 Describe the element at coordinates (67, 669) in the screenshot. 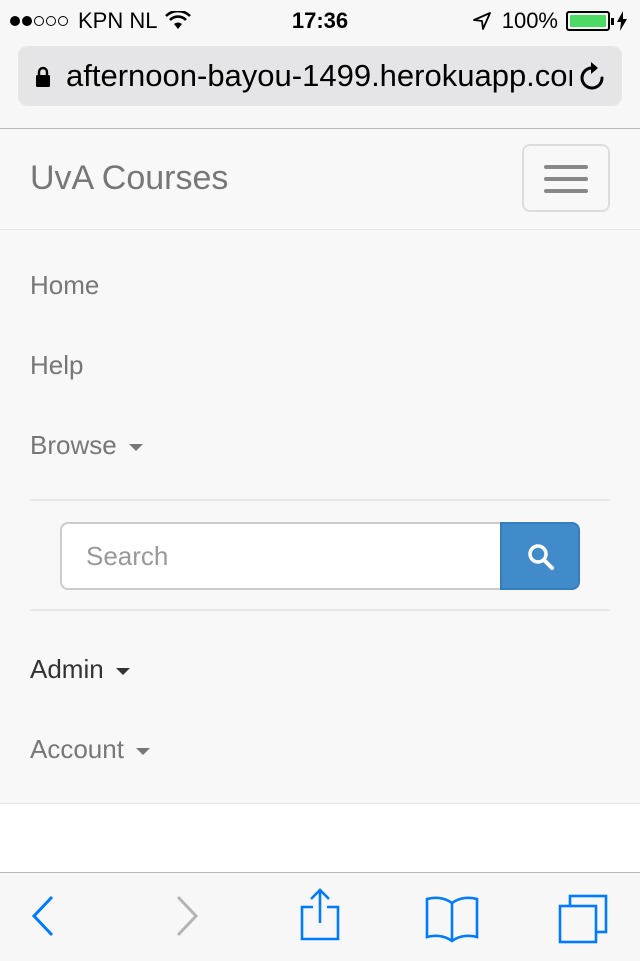

I see `nav-item-label: Admin` at that location.